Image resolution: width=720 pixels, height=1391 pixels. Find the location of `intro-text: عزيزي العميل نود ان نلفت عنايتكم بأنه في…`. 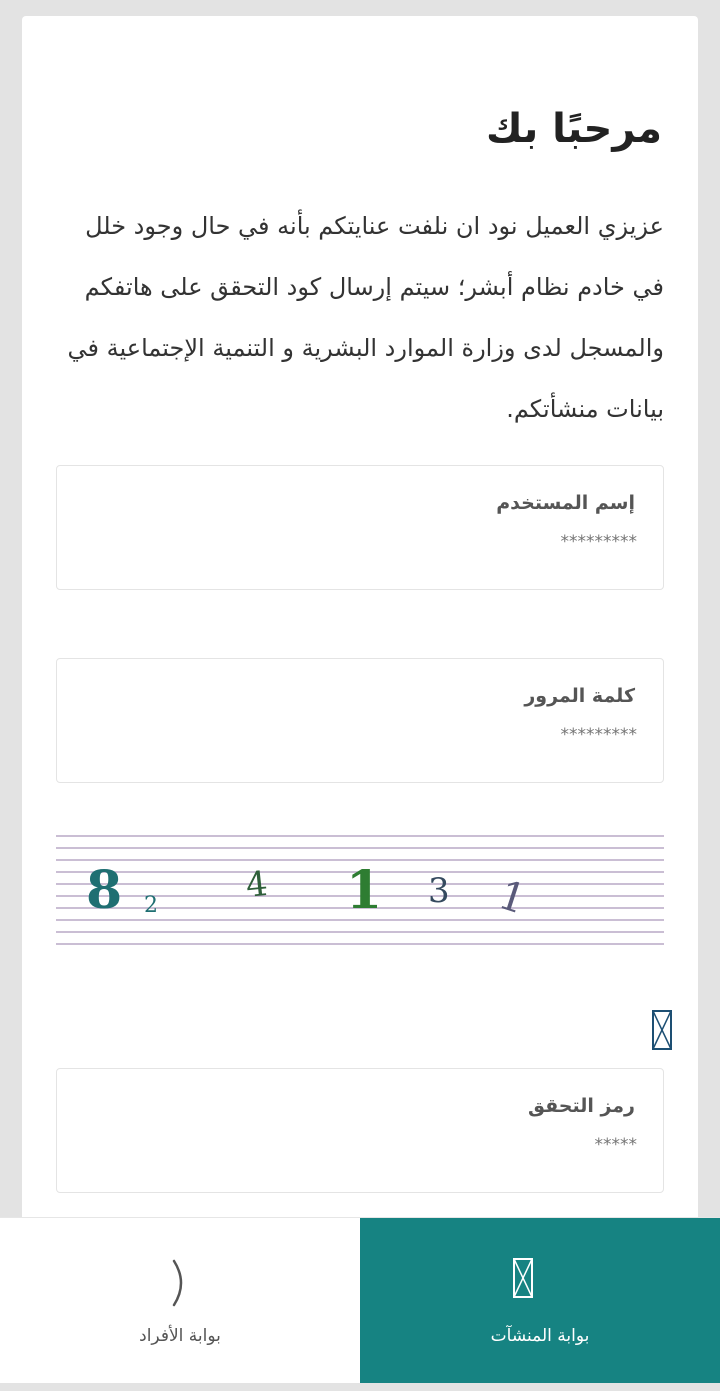

intro-text: عزيزي العميل نود ان نلفت عنايتكم بأنه في… is located at coordinates (365, 317).